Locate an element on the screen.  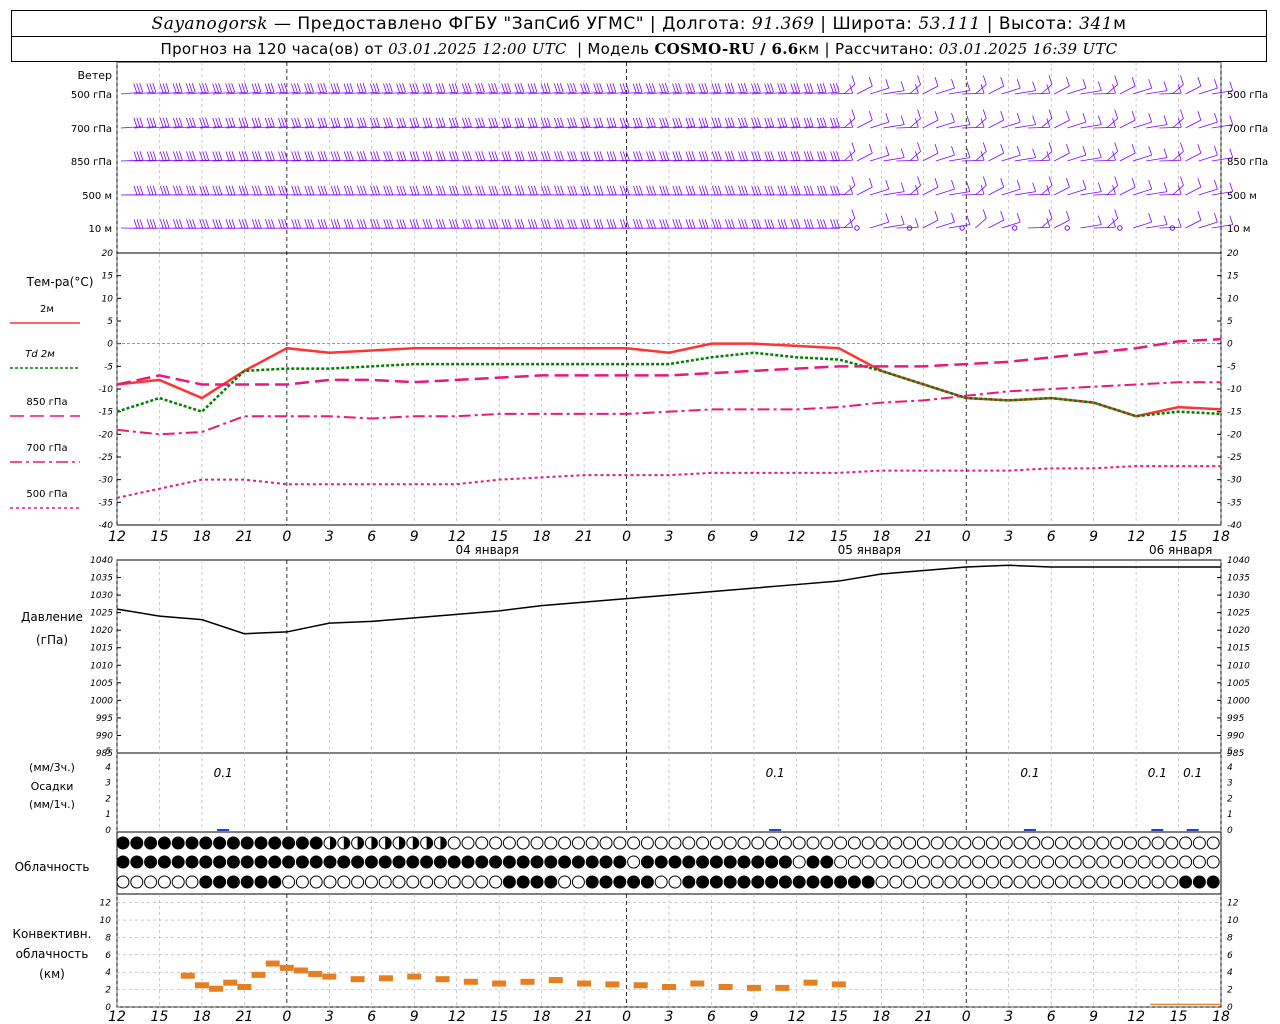
pressure-y-tick-label-right: 995 is located at coordinates (1235, 719).